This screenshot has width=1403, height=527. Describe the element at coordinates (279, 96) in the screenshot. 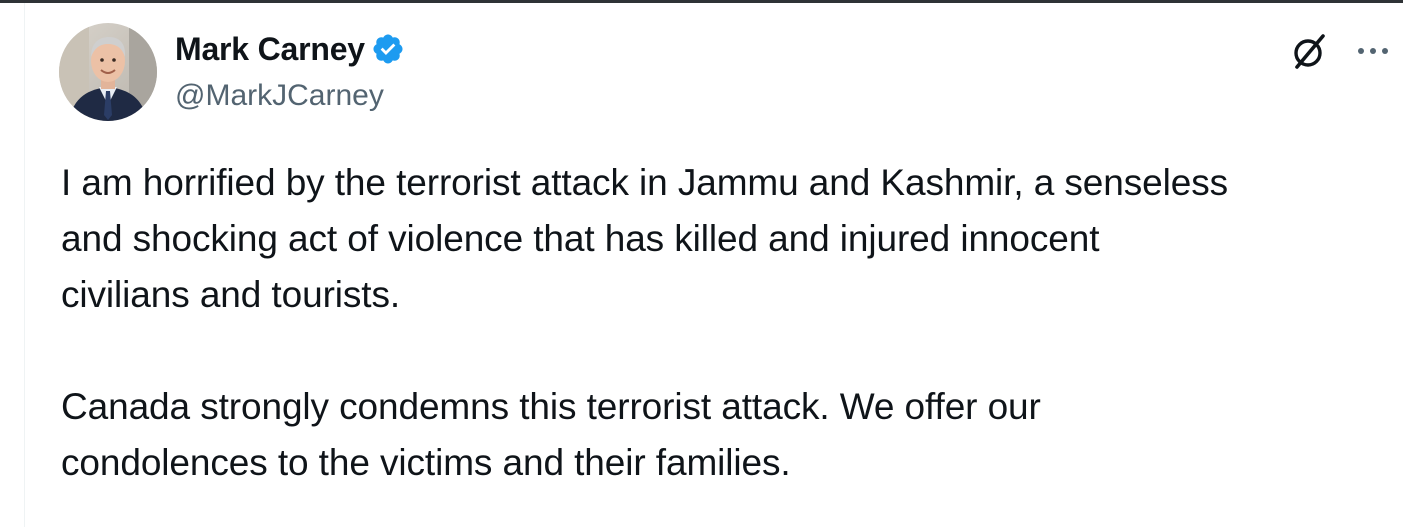

I see `author-handle: @MarkJCarney` at that location.